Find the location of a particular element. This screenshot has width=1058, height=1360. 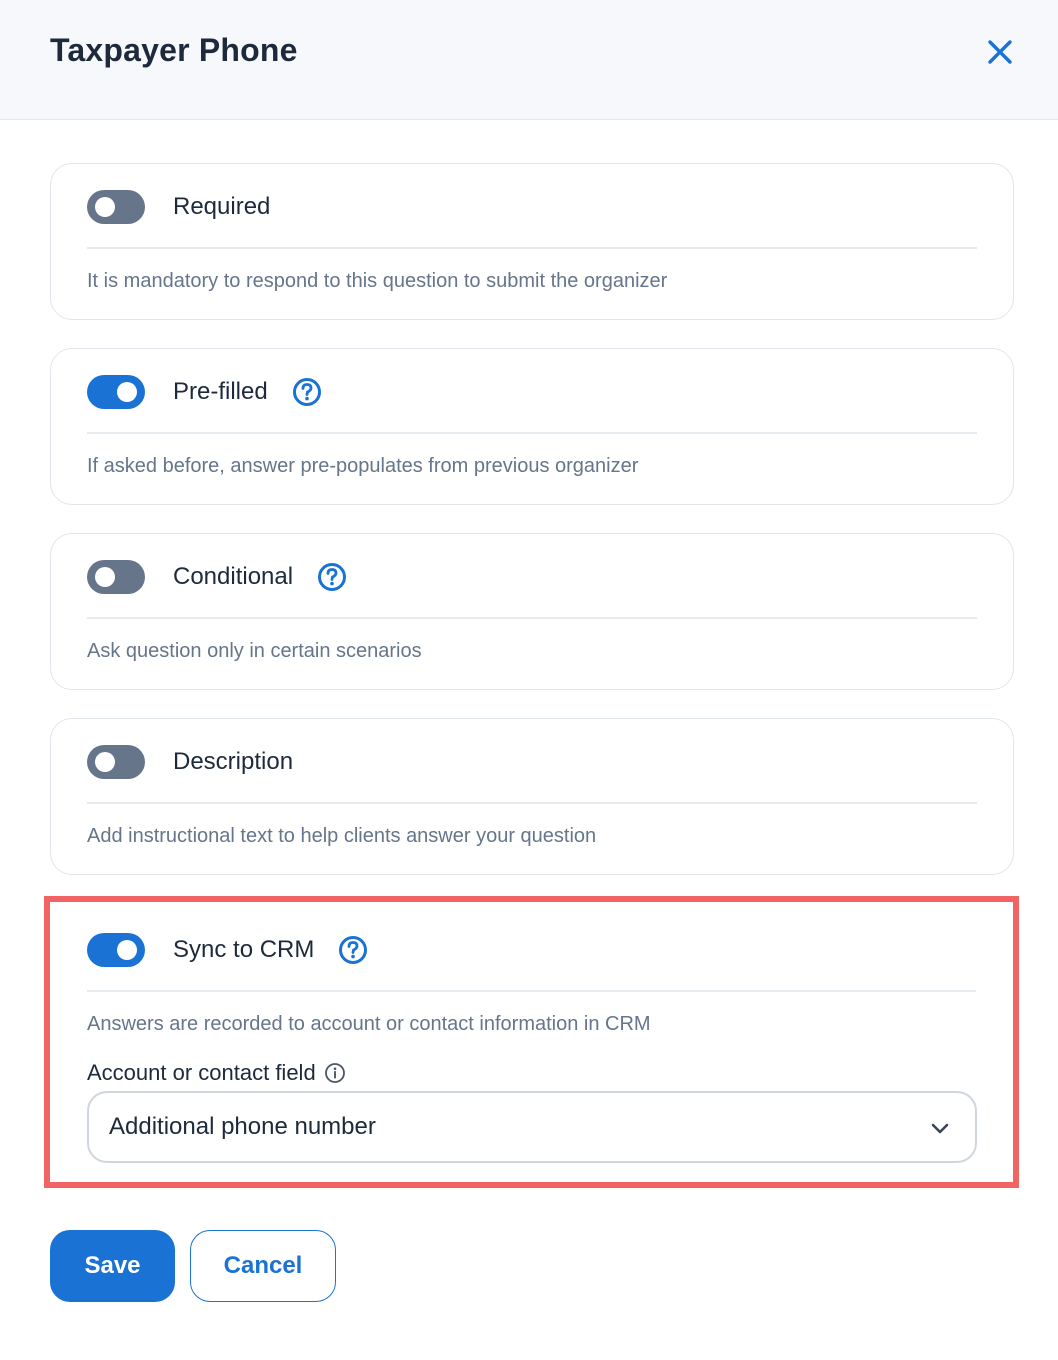

field-label-text: Account or contact field is located at coordinates (201, 1072).